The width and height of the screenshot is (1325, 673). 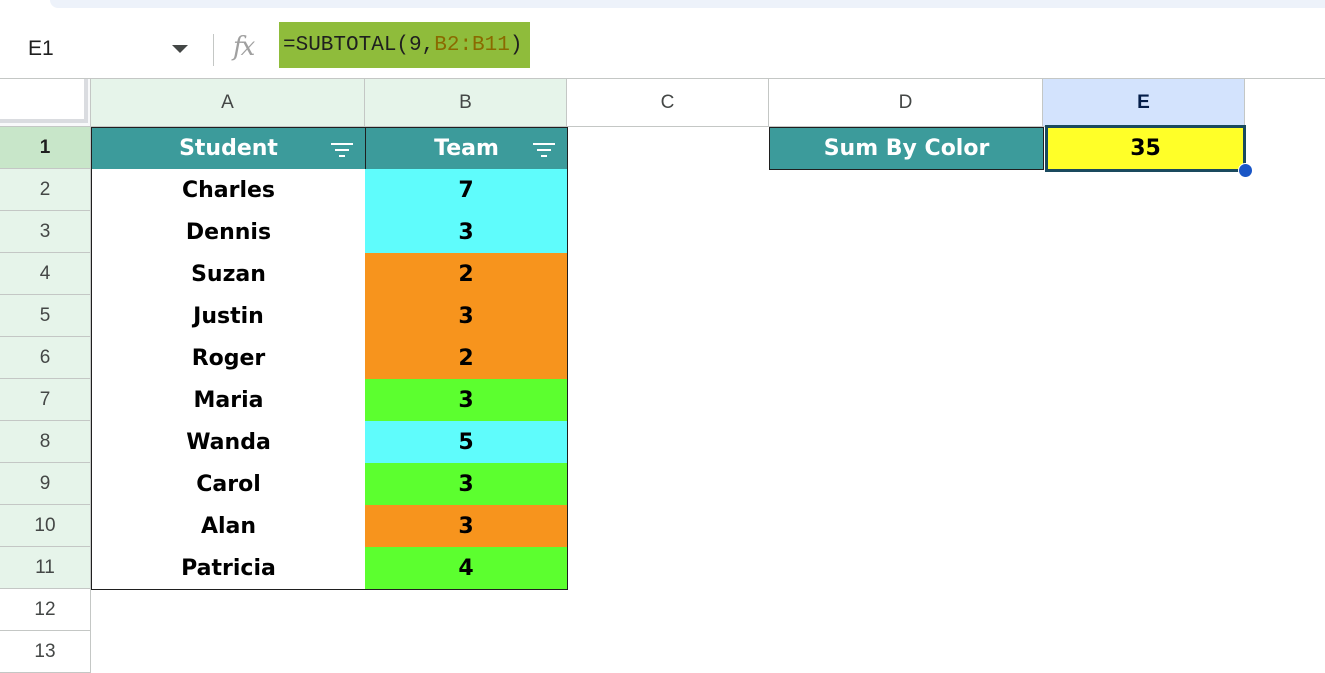 What do you see at coordinates (228, 526) in the screenshot?
I see `student-cell: Alan` at bounding box center [228, 526].